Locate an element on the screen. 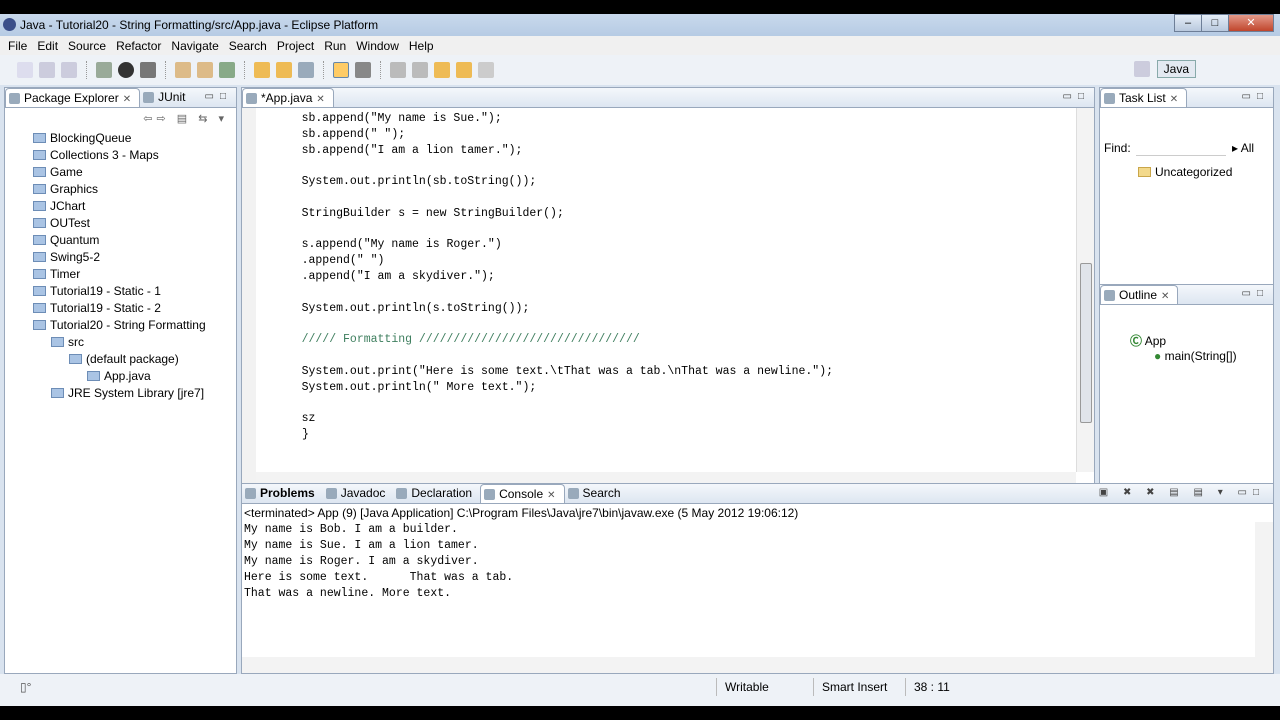 Image resolution: width=1280 pixels, height=720 pixels. run-icon is located at coordinates (126, 70).